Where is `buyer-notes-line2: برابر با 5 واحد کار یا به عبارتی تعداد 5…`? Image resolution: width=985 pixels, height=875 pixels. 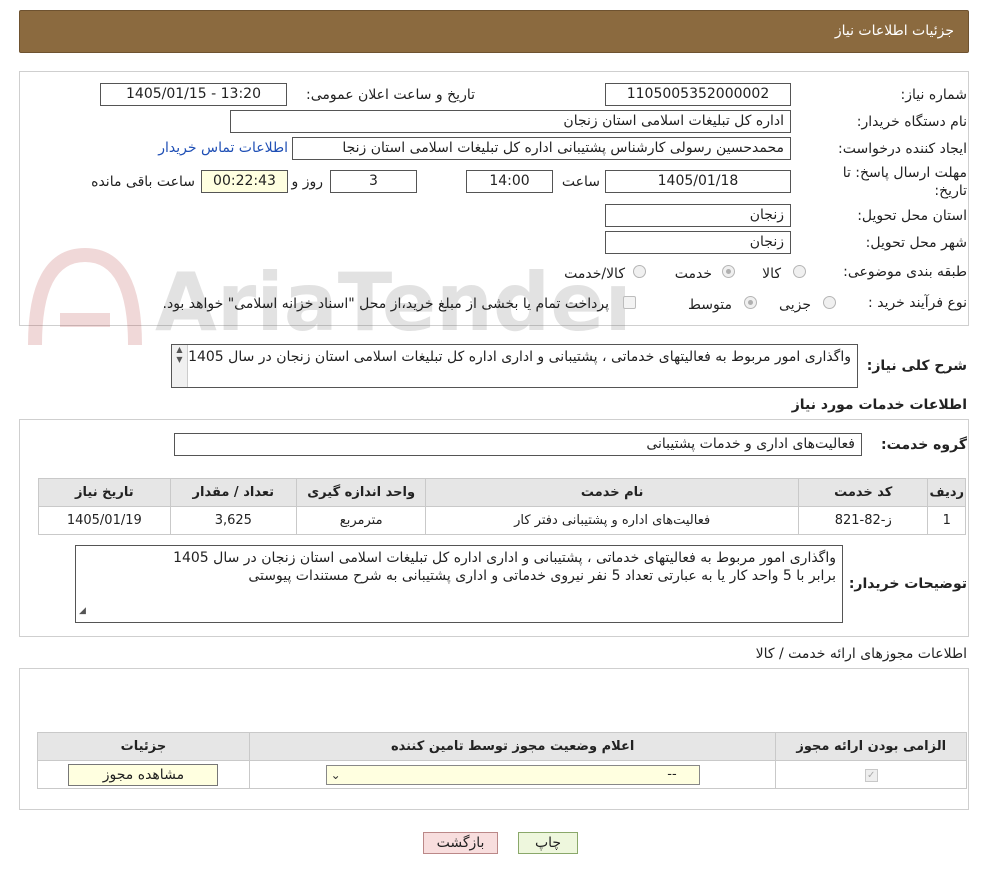
buyer-notes-line2: برابر با 5 واحد کار یا به عبارتی تعداد 5… is located at coordinates (542, 576).